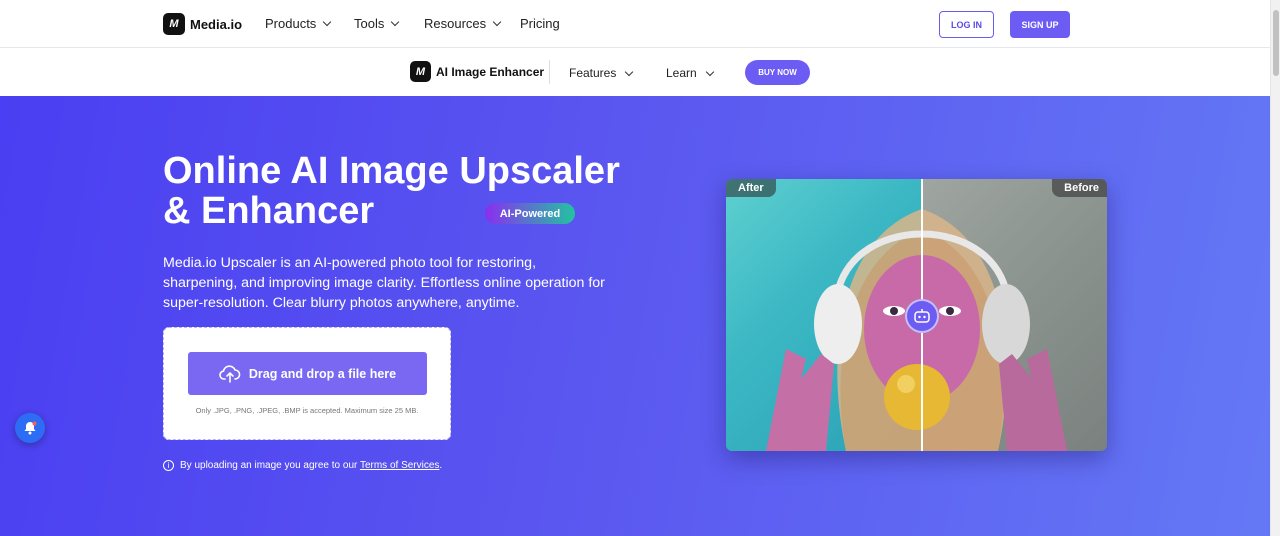 Image resolution: width=1280 pixels, height=536 pixels. What do you see at coordinates (399, 465) in the screenshot?
I see `terms-link: Terms of Services` at bounding box center [399, 465].